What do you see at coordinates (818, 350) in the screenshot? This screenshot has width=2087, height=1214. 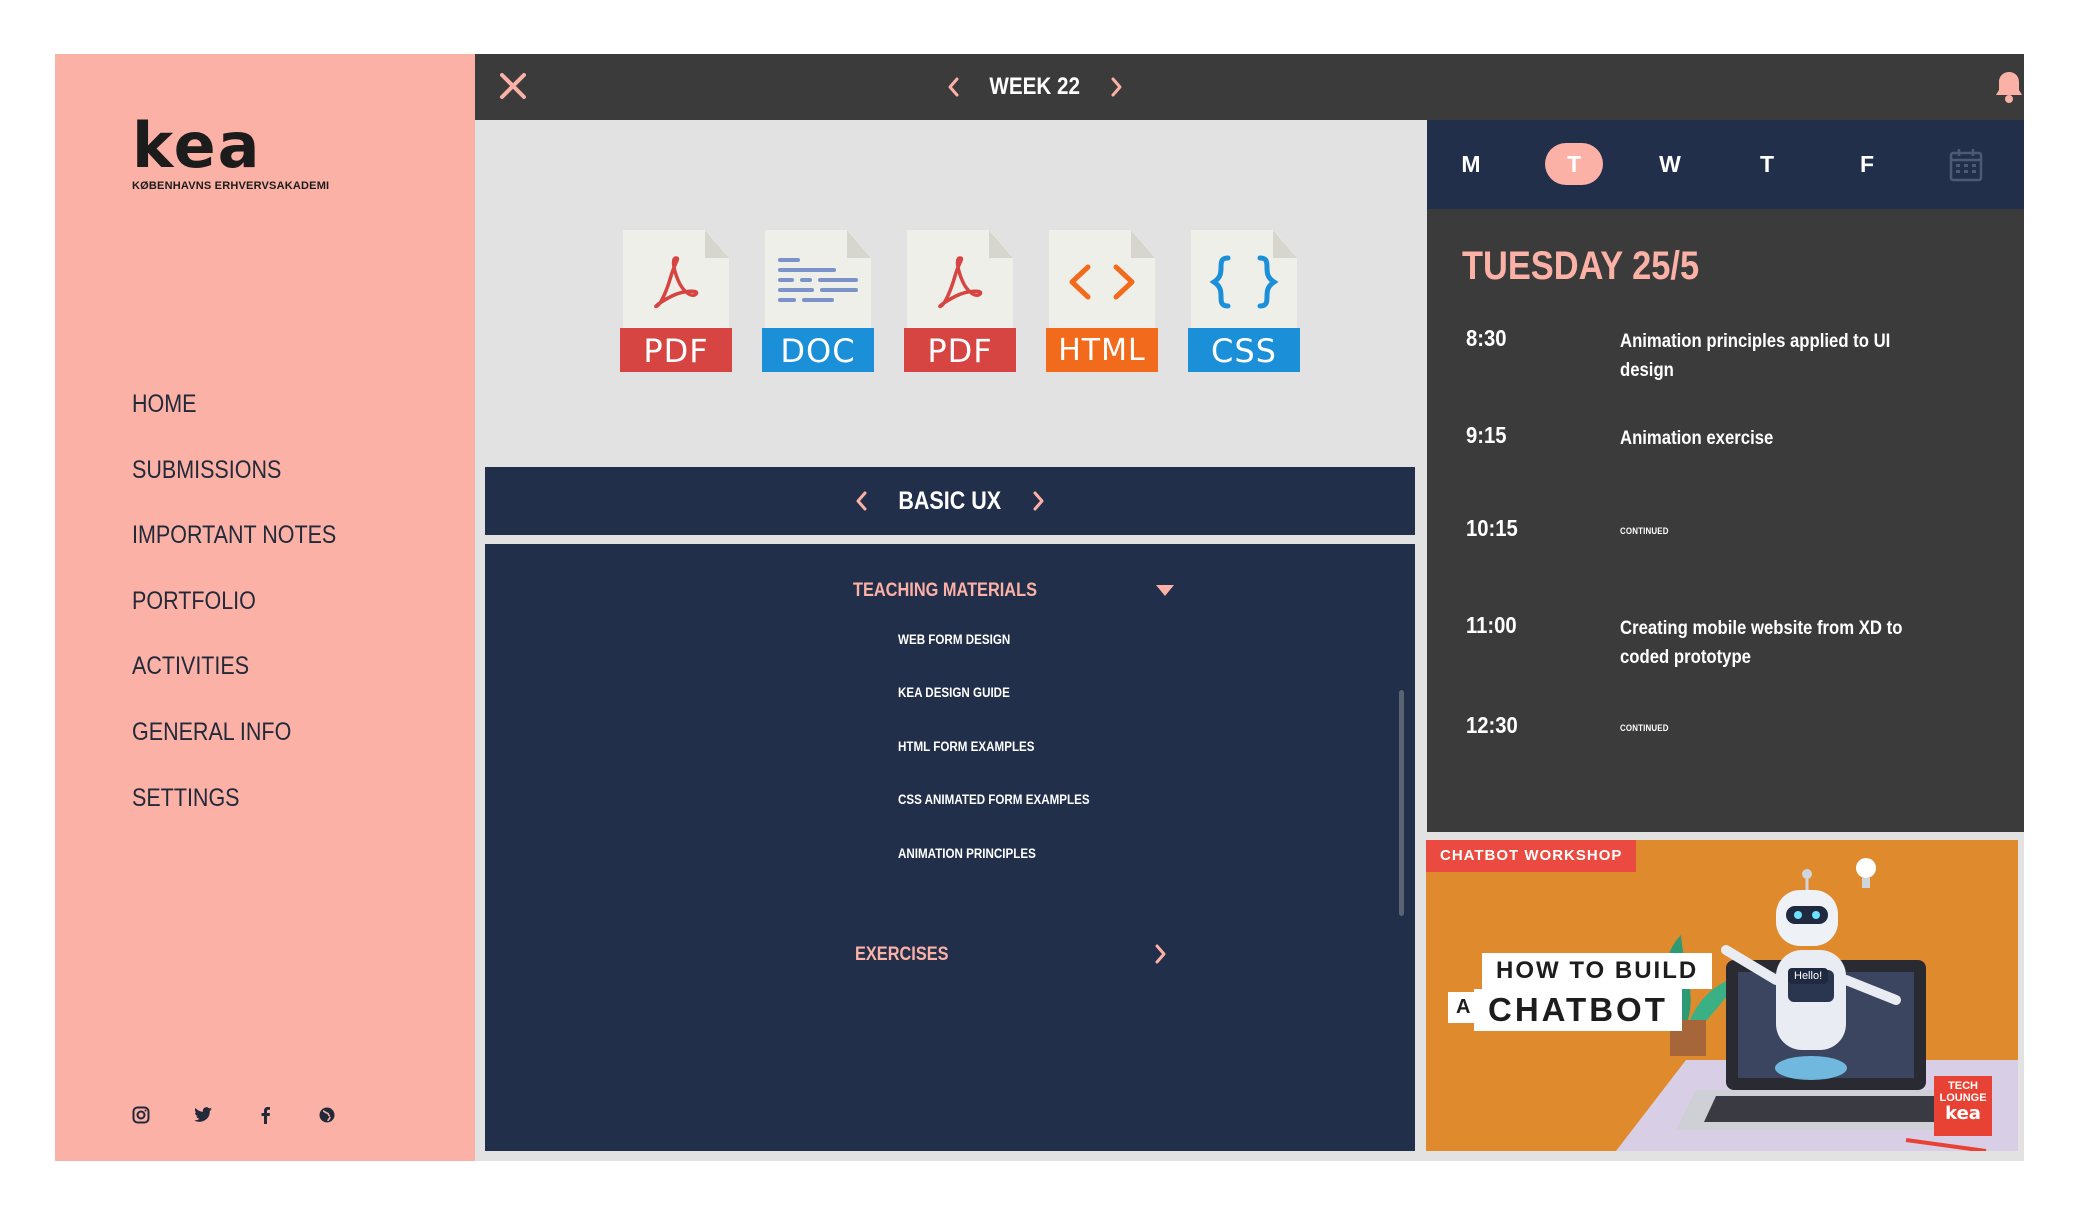 I see `file-type-label: DOC` at bounding box center [818, 350].